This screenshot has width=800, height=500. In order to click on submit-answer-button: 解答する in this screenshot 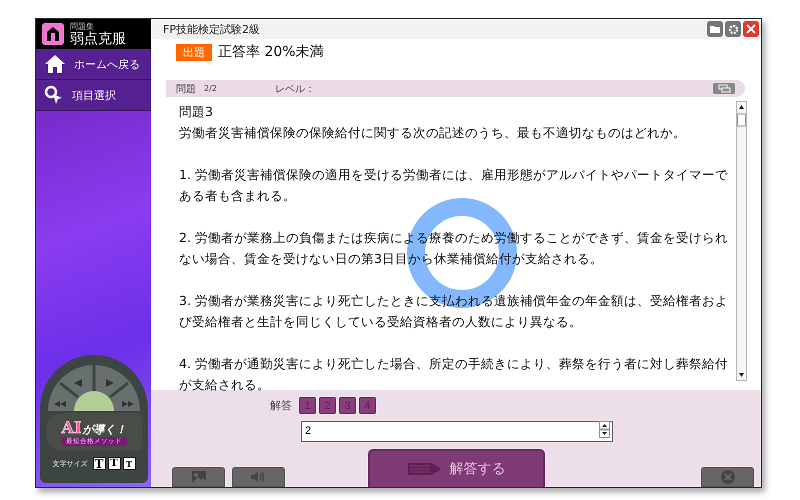, I will do `click(456, 468)`.